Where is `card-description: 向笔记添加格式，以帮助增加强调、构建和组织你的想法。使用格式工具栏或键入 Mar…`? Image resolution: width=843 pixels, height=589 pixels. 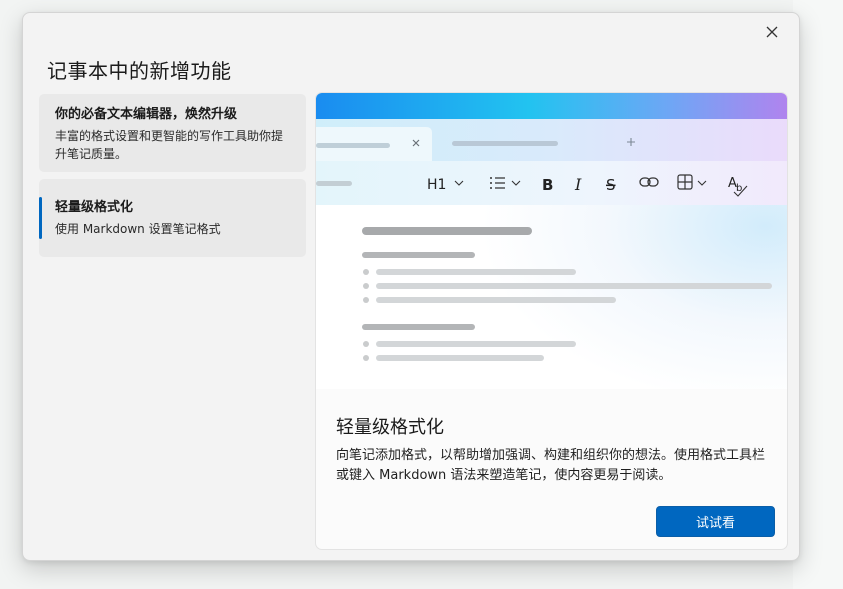 card-description: 向笔记添加格式，以帮助增加强调、构建和组织你的想法。使用格式工具栏或键入 Mar… is located at coordinates (551, 465).